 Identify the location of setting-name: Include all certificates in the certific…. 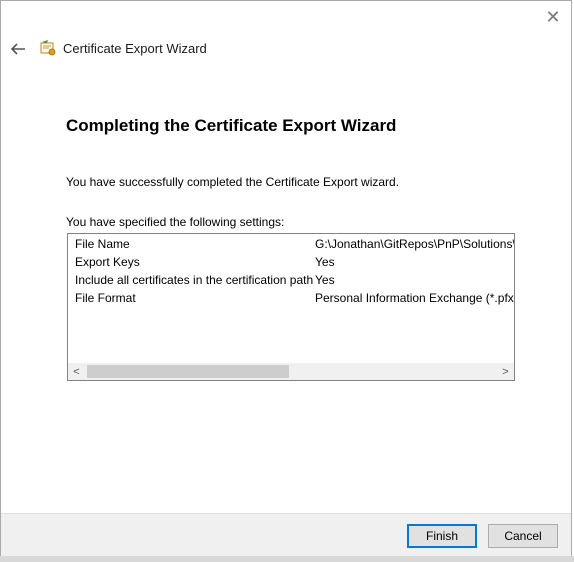
(194, 280).